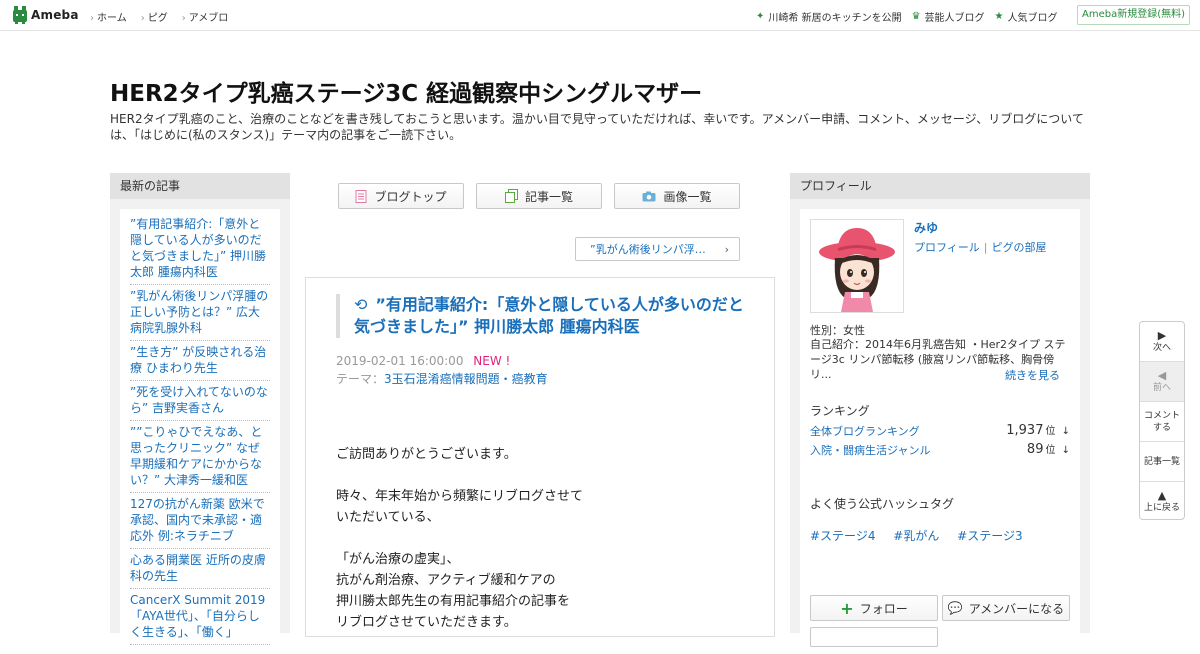 The width and height of the screenshot is (1200, 654). I want to click on next-button: ▶ 次へ, so click(1162, 342).